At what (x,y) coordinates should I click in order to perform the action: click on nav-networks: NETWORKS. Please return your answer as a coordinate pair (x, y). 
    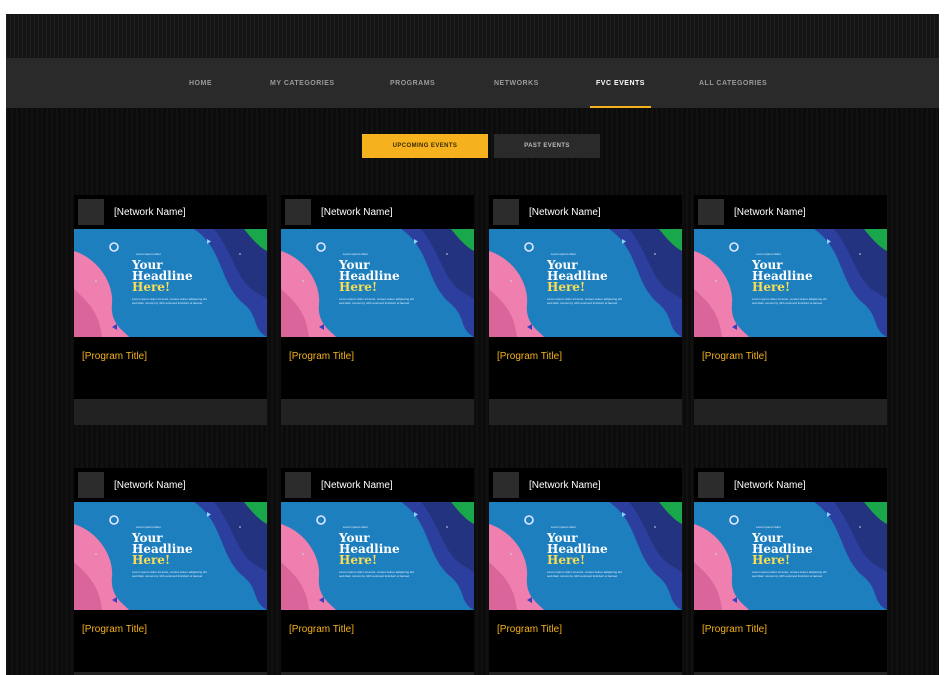
    Looking at the image, I should click on (516, 83).